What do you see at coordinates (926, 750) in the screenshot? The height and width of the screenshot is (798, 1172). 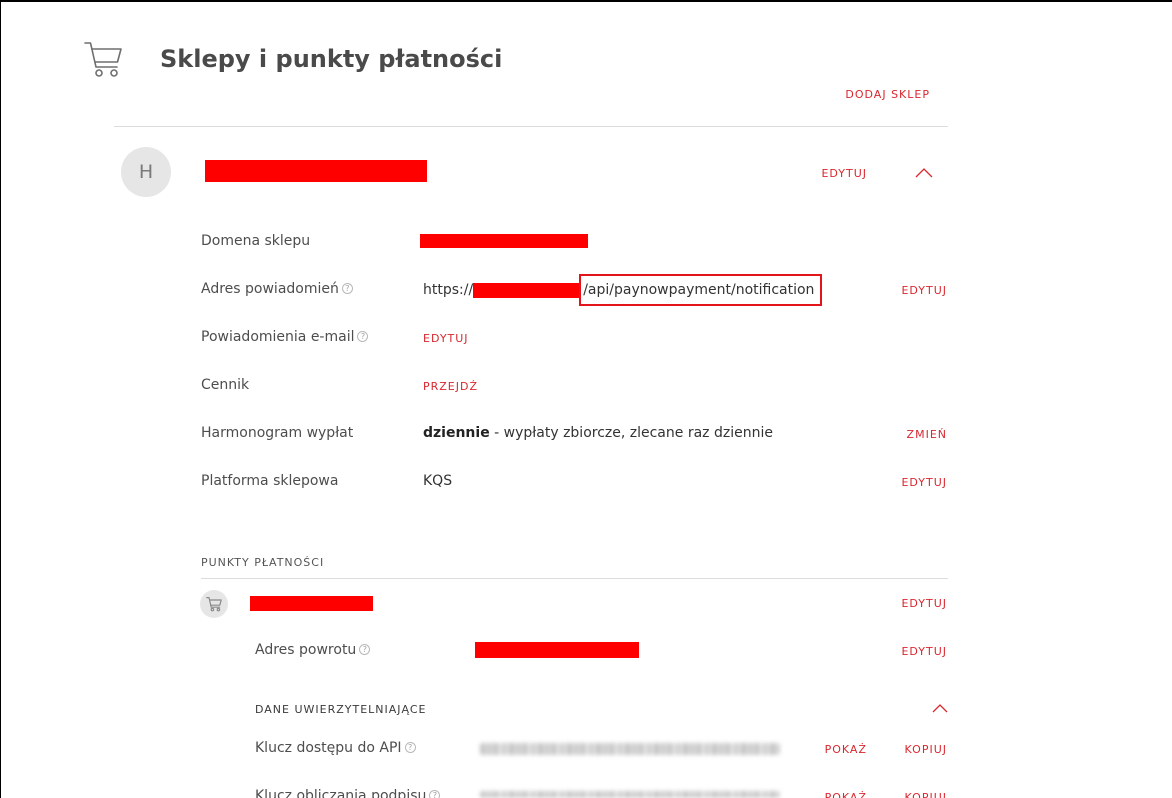 I see `copy-api-key-button: KOPIUJ` at bounding box center [926, 750].